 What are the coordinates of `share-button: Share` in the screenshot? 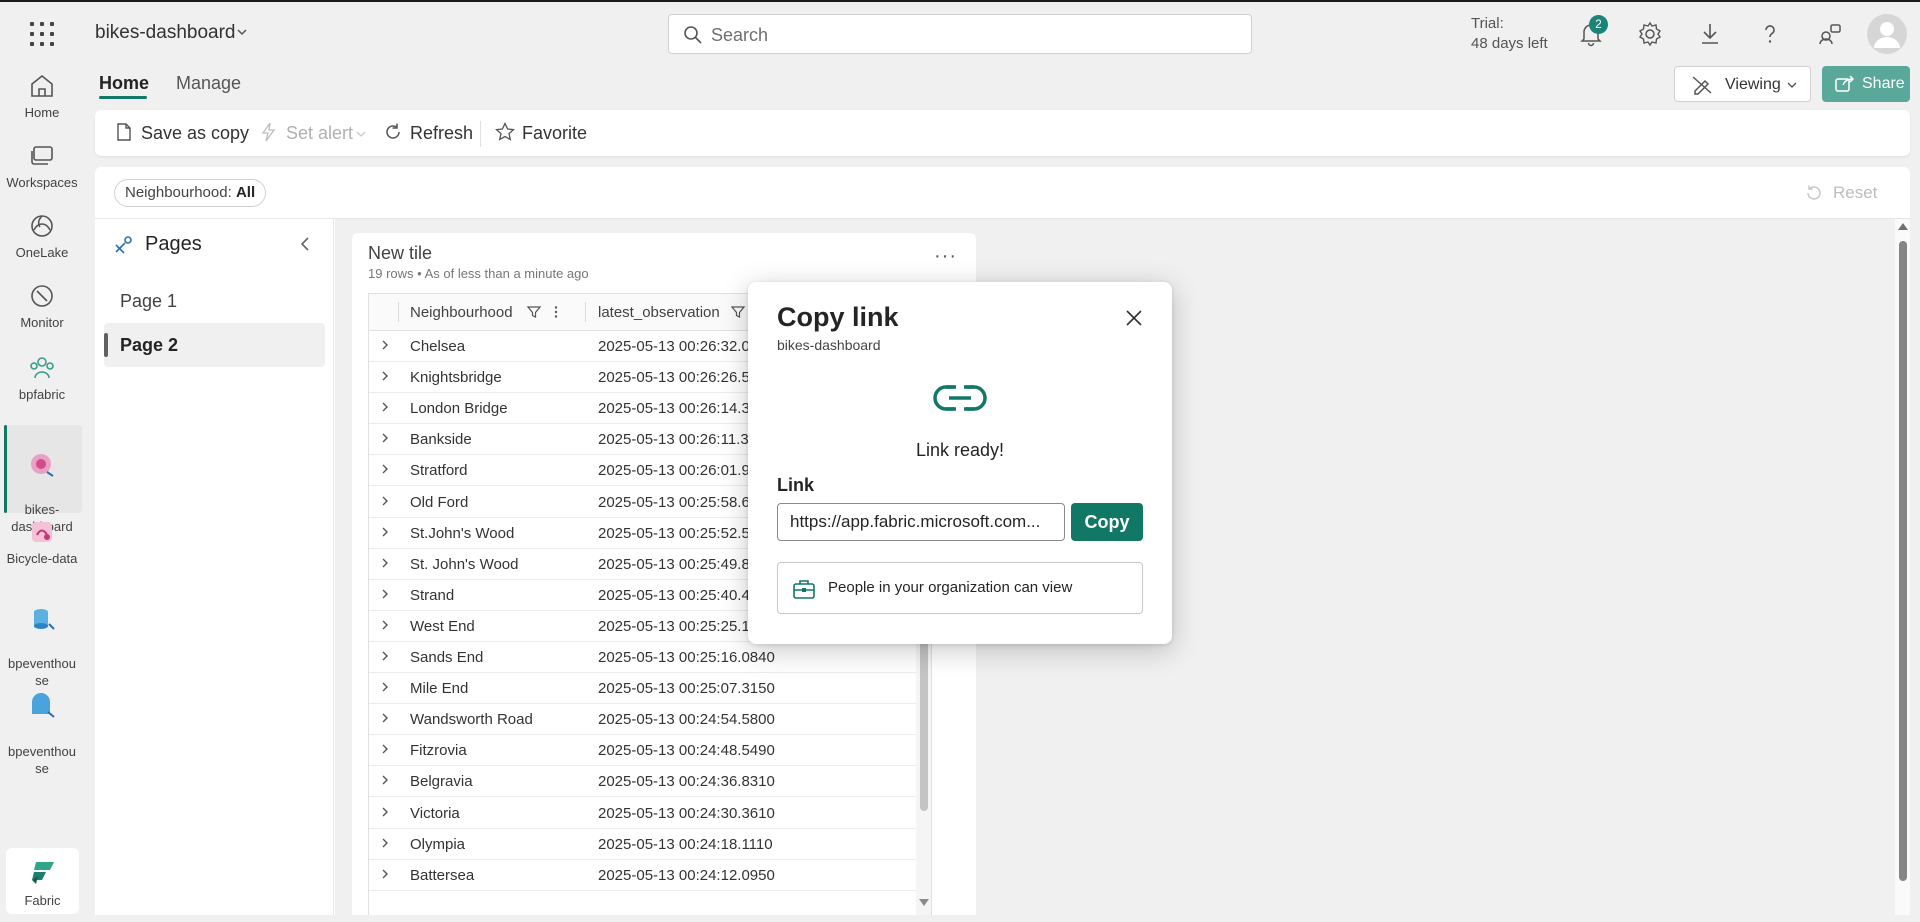 It's located at (1866, 84).